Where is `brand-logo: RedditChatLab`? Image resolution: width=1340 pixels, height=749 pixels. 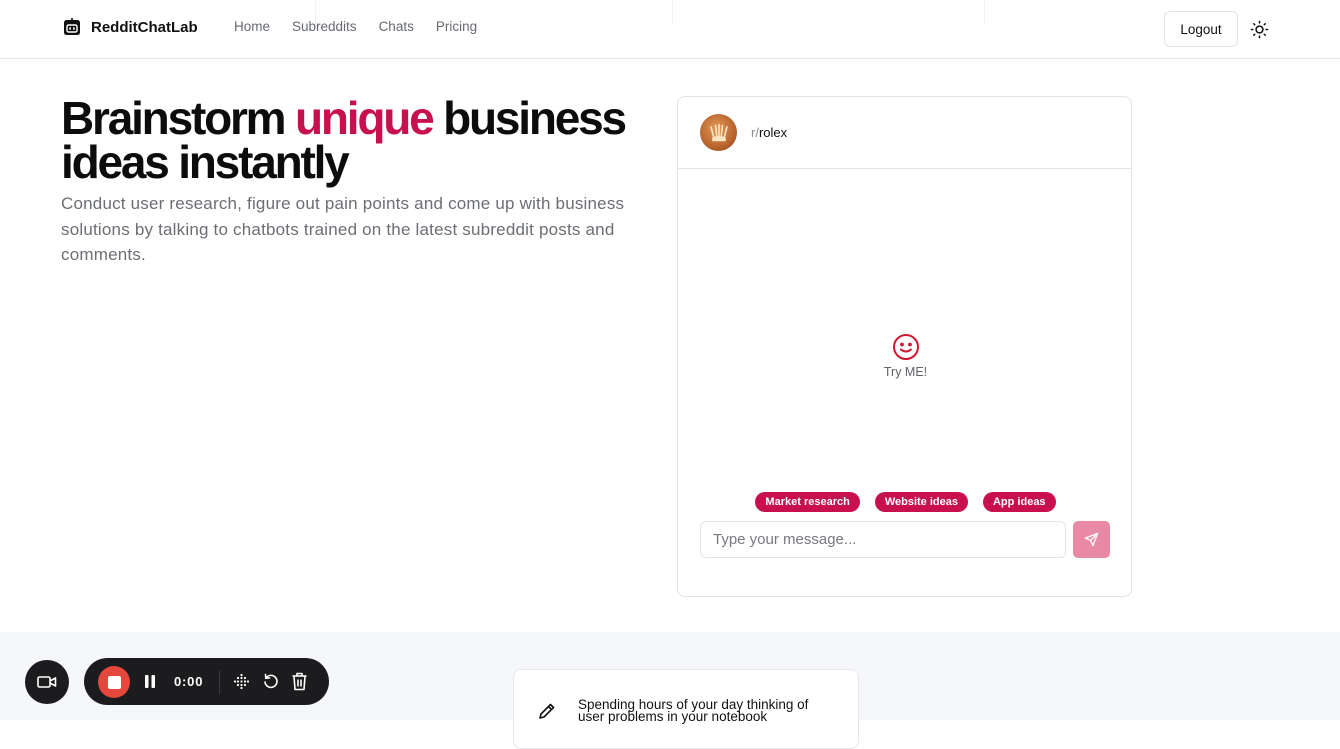
brand-logo: RedditChatLab is located at coordinates (130, 27).